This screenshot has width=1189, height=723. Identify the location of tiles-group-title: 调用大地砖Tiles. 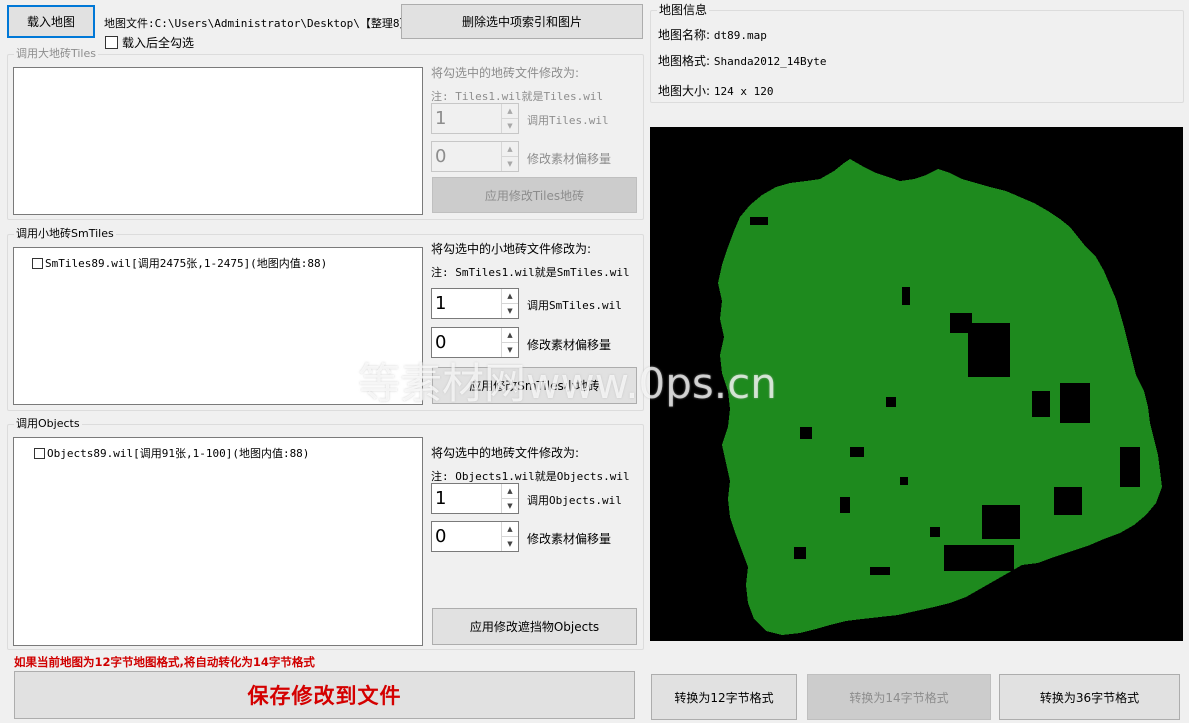
(56, 54).